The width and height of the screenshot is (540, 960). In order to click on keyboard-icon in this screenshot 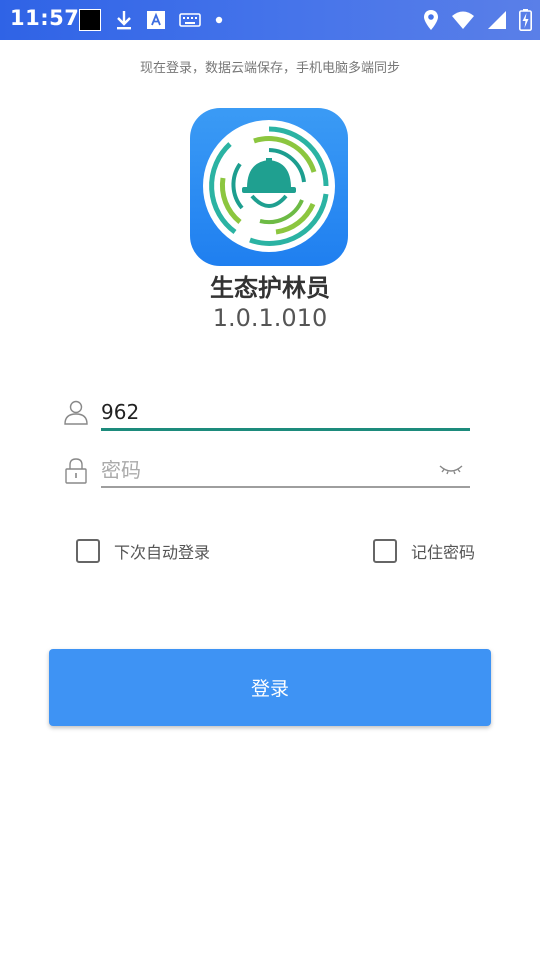, I will do `click(190, 20)`.